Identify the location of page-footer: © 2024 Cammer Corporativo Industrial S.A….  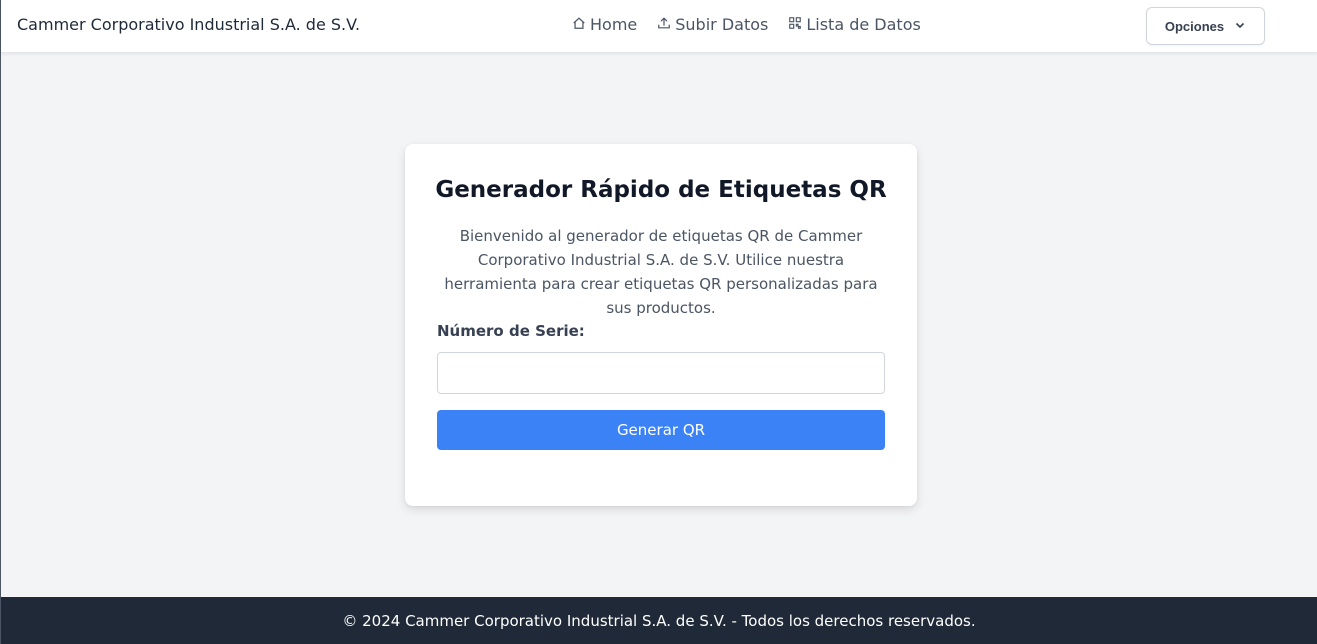
(659, 620).